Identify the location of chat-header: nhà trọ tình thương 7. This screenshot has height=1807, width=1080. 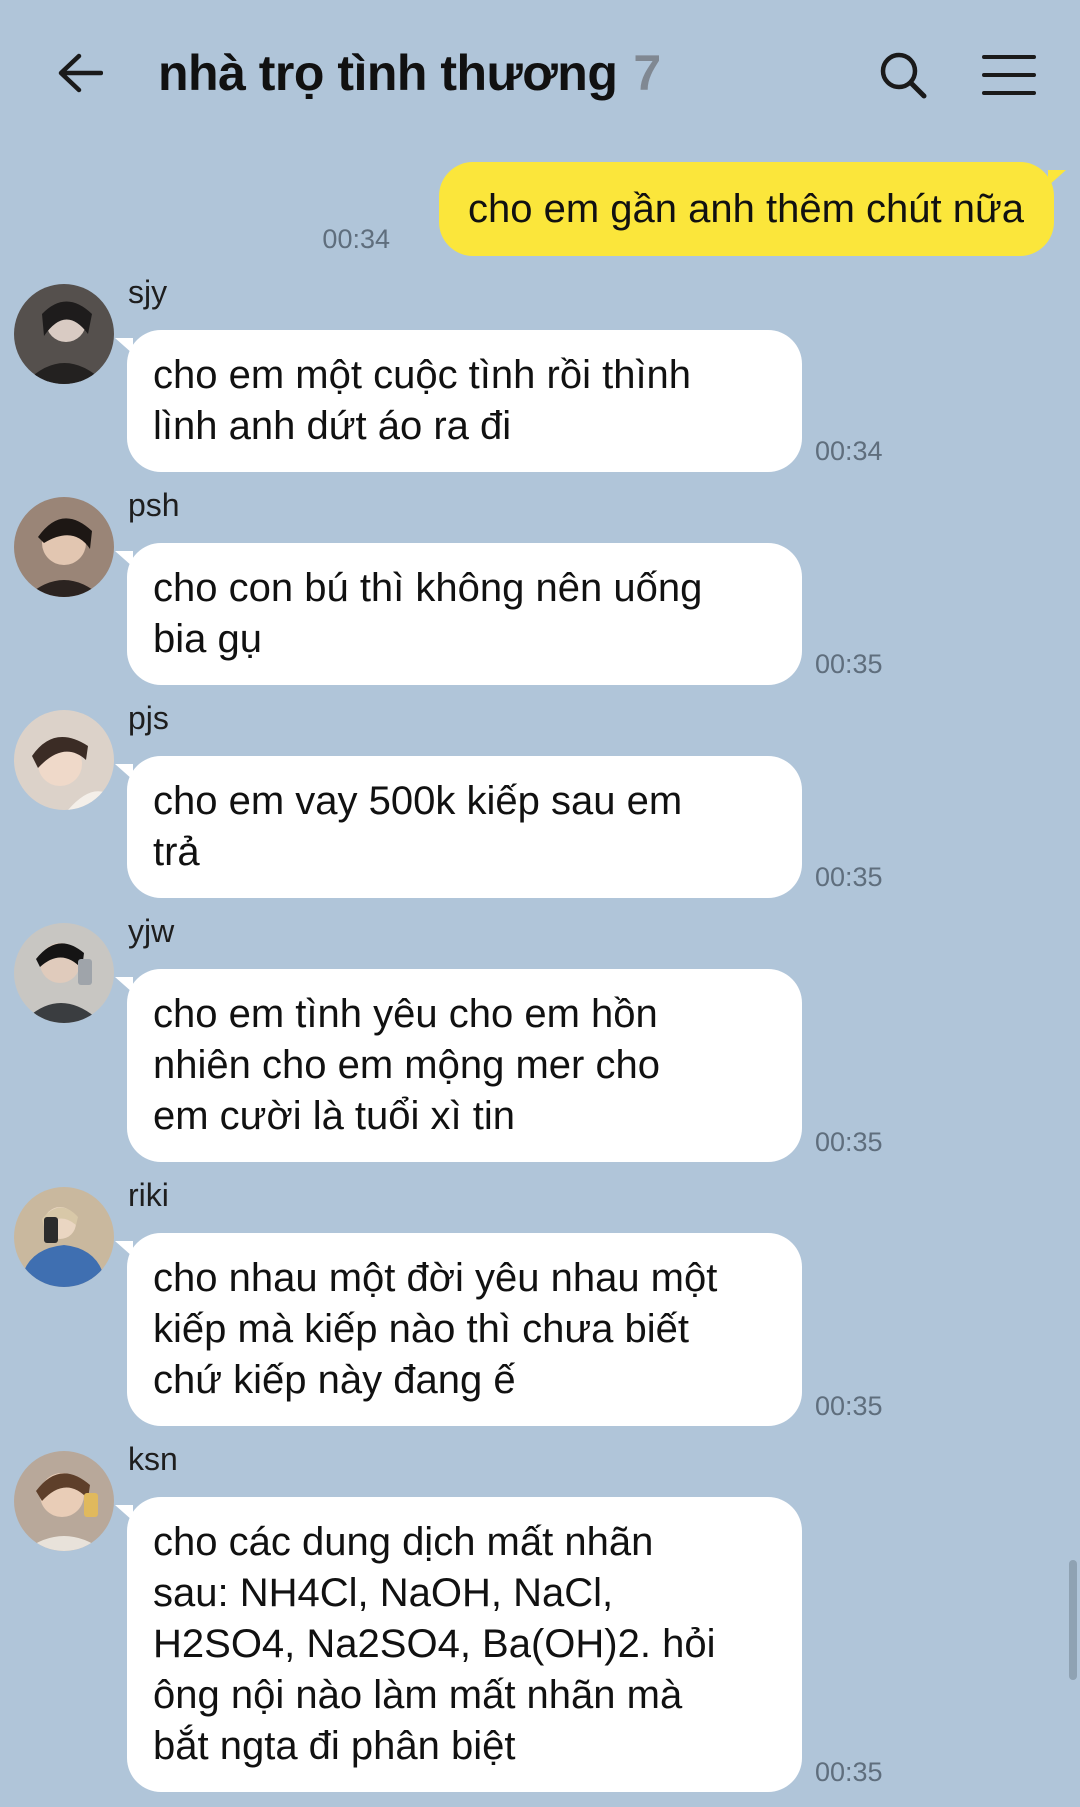
(540, 75).